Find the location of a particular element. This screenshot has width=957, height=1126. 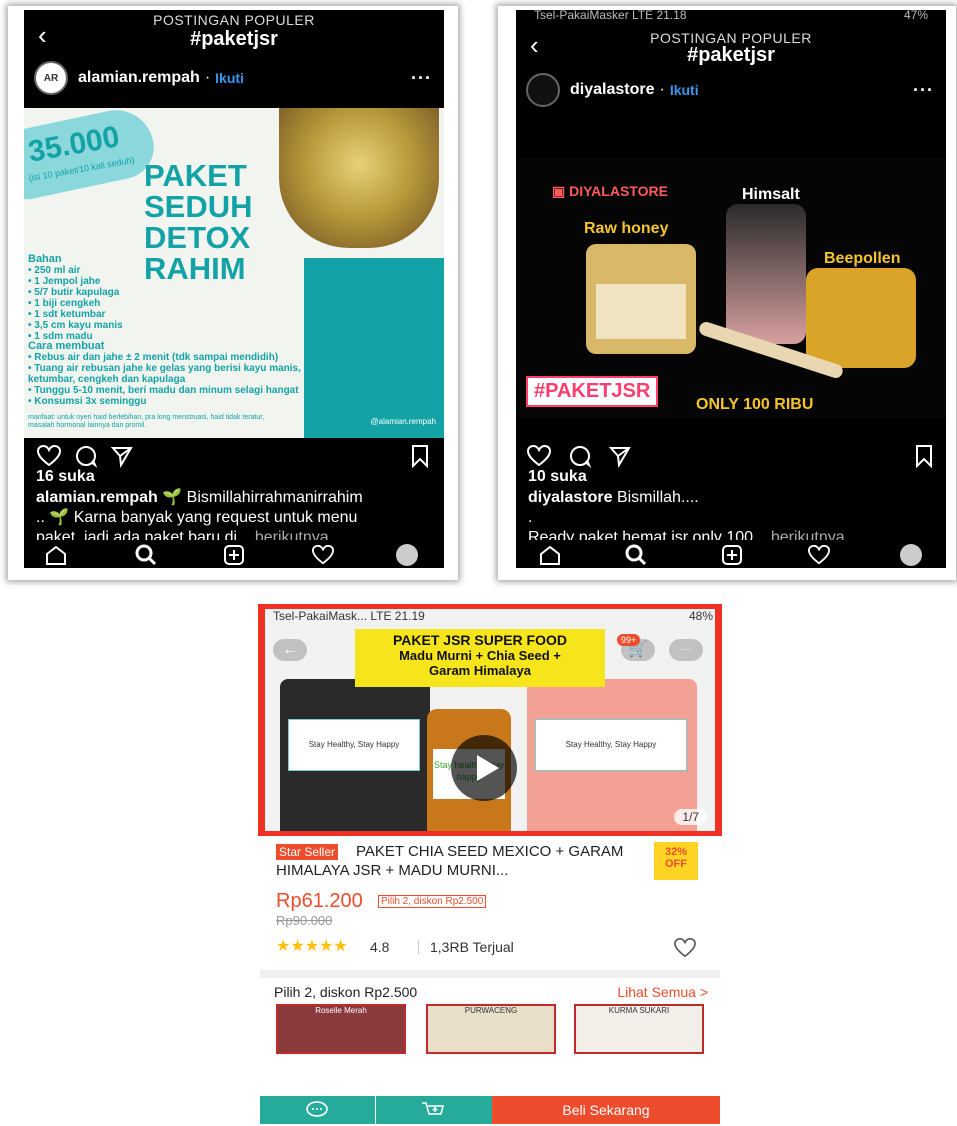

rating-value: 4.8 is located at coordinates (380, 947).